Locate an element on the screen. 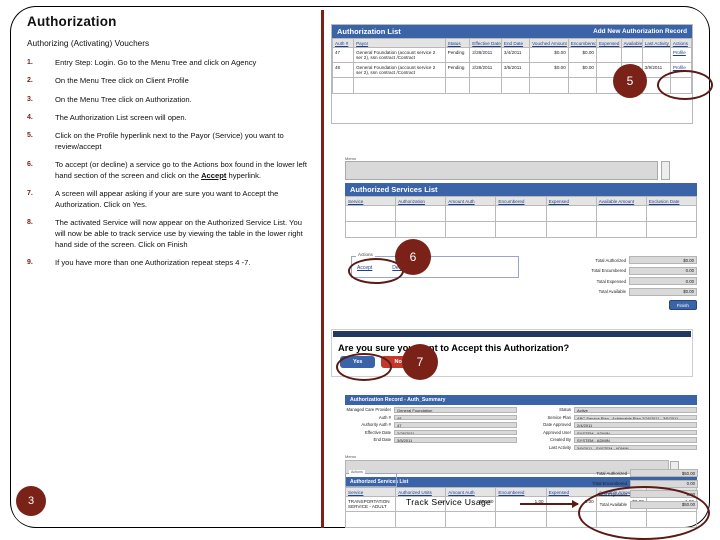 This screenshot has width=720, height=540. field-value: 47 is located at coordinates (455, 425).